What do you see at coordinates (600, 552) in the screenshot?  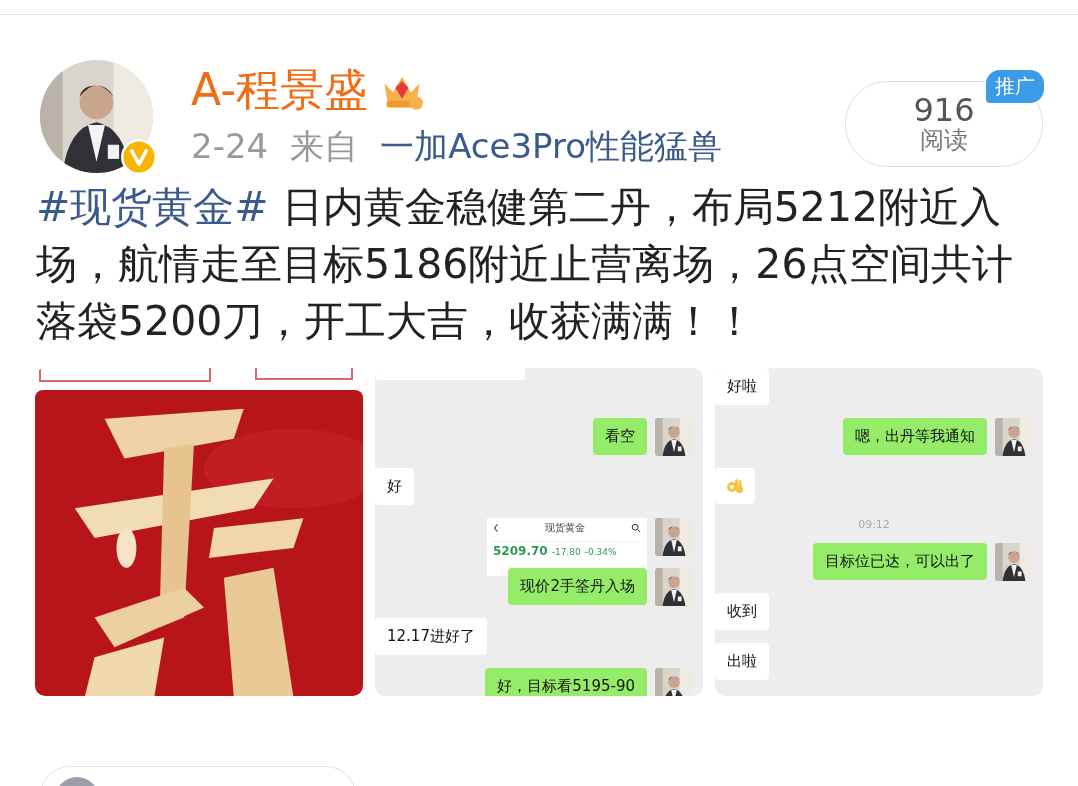 I see `price-percent: -0.34%` at bounding box center [600, 552].